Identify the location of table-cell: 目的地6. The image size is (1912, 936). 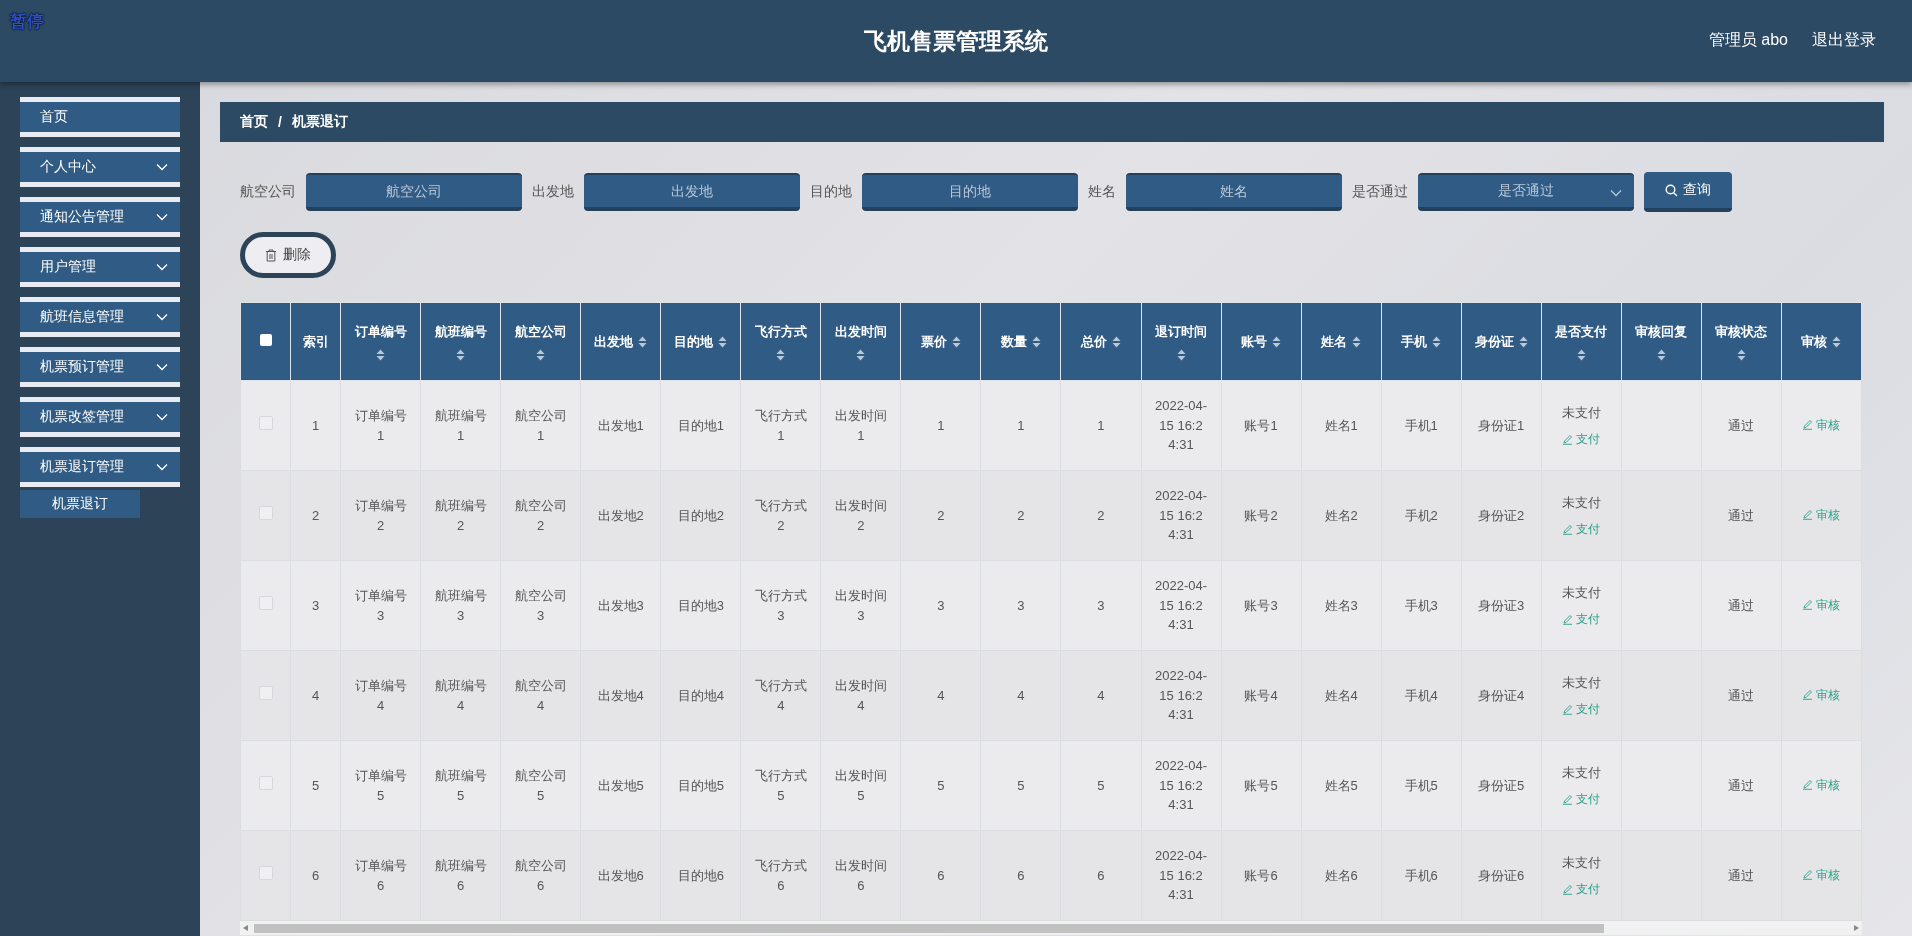
(700, 875).